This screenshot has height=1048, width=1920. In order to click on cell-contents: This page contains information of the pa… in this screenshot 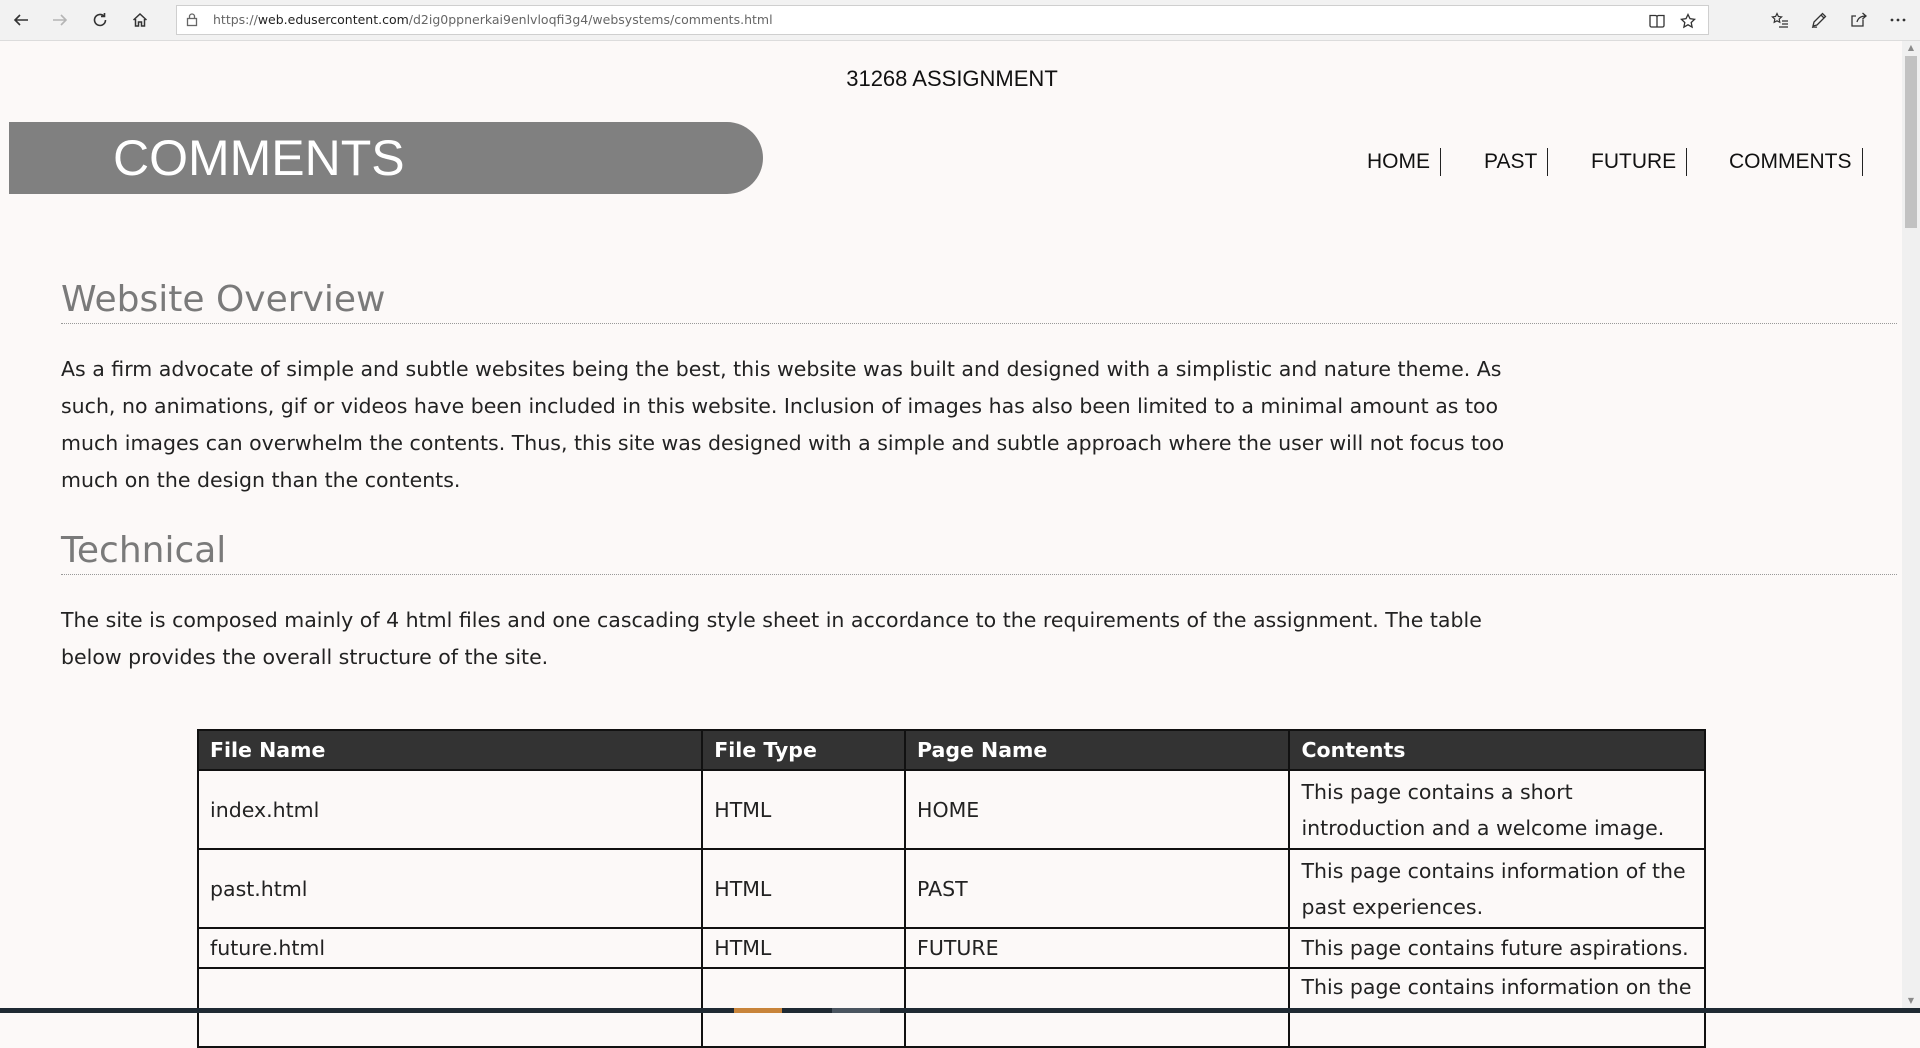, I will do `click(1497, 888)`.